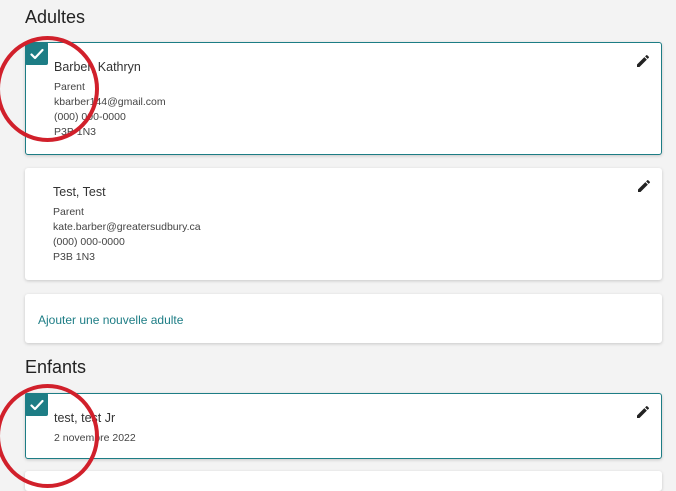 The height and width of the screenshot is (491, 676). I want to click on adult-email: kbarber144@gmail.com, so click(110, 102).